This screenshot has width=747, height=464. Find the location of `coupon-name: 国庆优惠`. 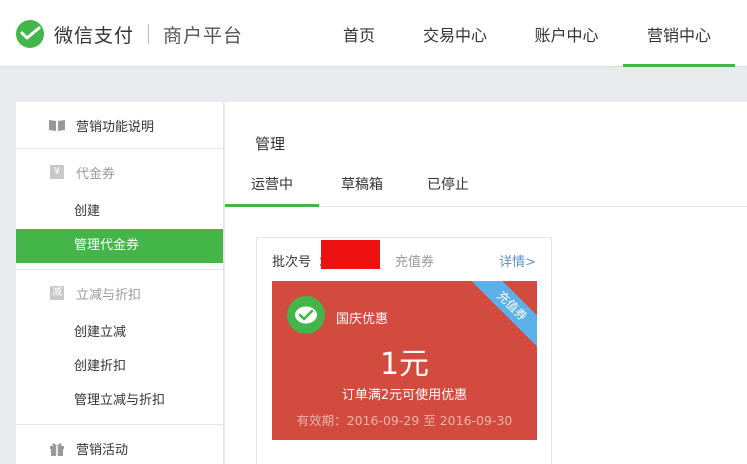

coupon-name: 国庆优惠 is located at coordinates (362, 319).